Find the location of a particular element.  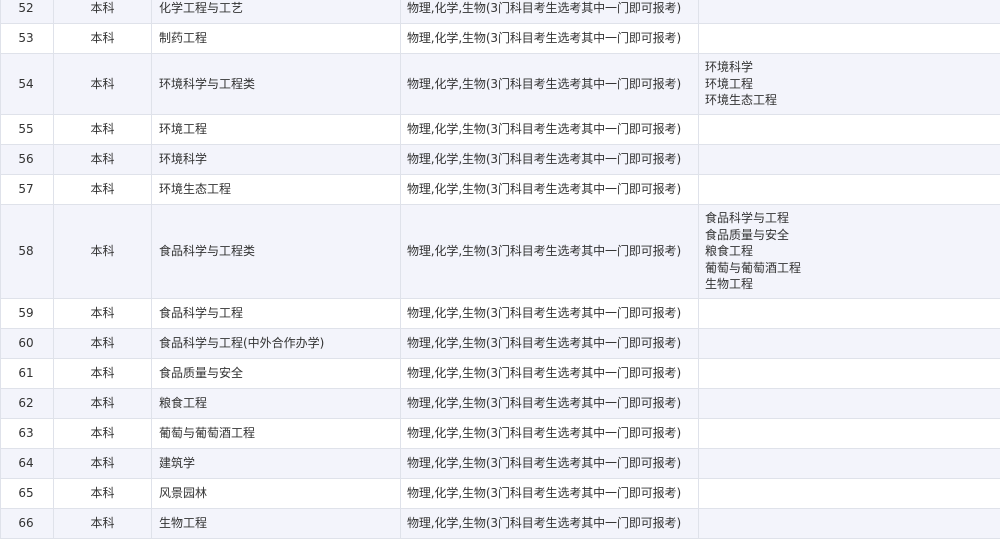

row-number: 59 is located at coordinates (27, 313).